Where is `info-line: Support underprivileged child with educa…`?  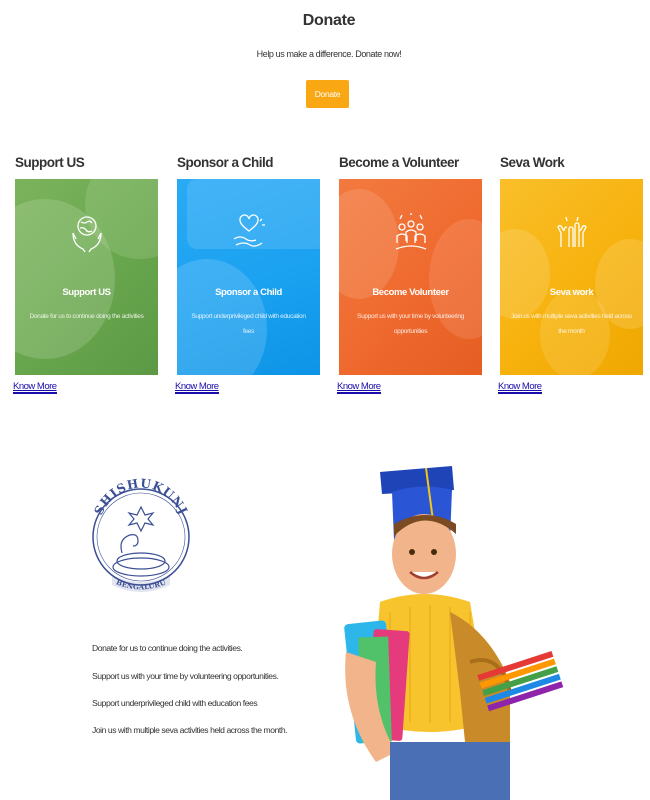
info-line: Support underprivileged child with educa… is located at coordinates (175, 703).